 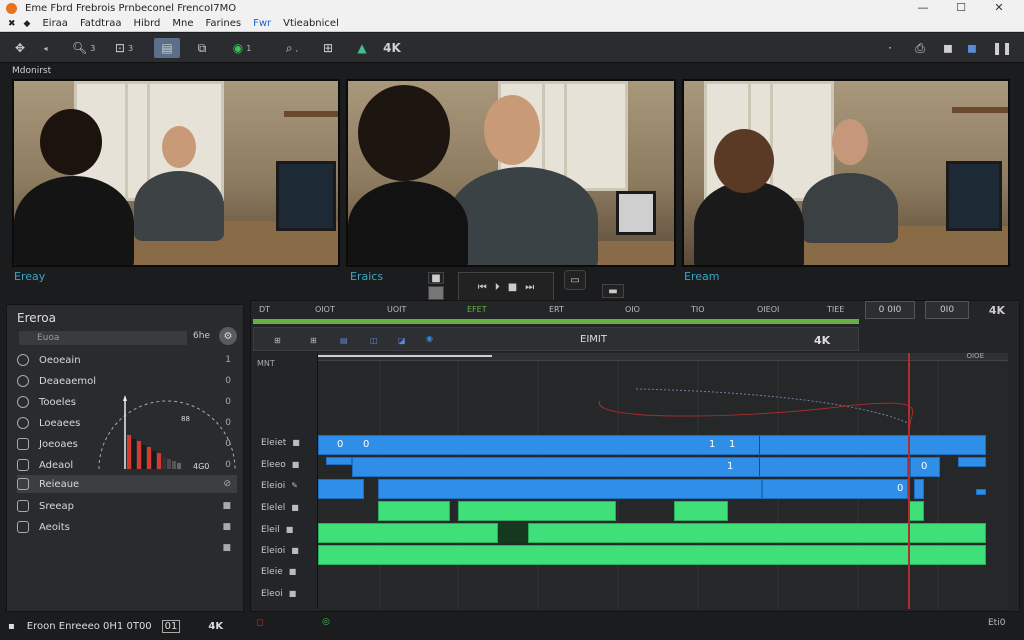 What do you see at coordinates (482, 287) in the screenshot?
I see `prev-frame-icon: ⏮` at bounding box center [482, 287].